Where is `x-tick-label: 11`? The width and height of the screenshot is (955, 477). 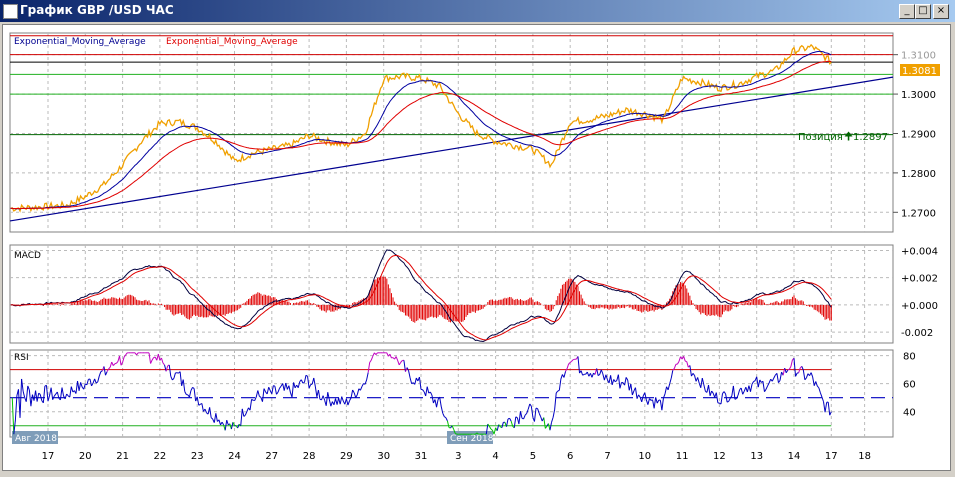 x-tick-label: 11 is located at coordinates (682, 456).